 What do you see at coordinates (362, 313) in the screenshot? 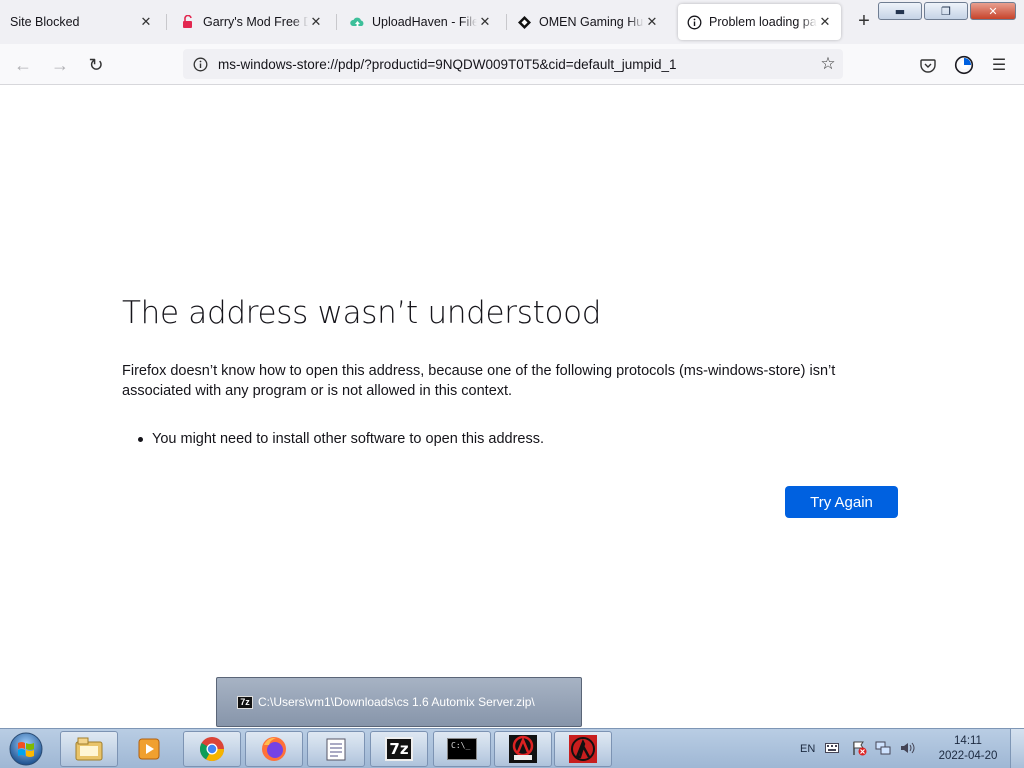
I see `error-title: The address wasn’t understood` at bounding box center [362, 313].